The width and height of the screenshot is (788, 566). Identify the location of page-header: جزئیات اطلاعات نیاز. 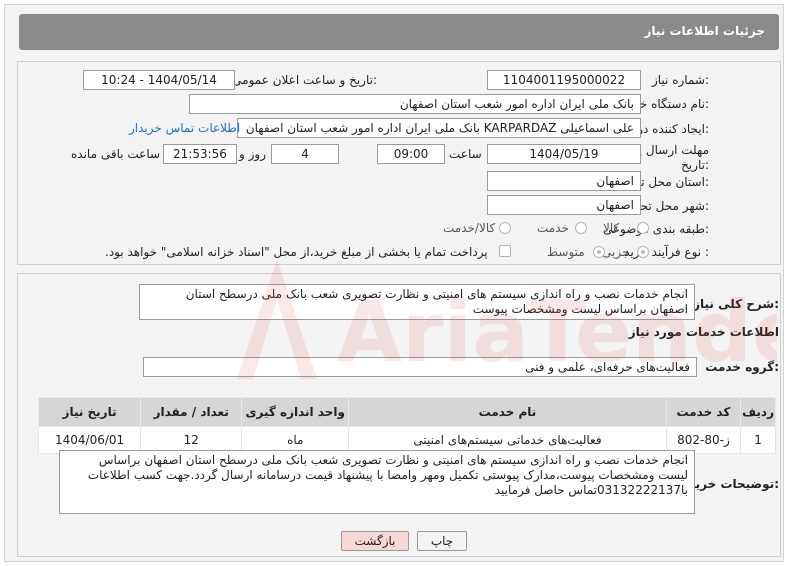
(399, 32).